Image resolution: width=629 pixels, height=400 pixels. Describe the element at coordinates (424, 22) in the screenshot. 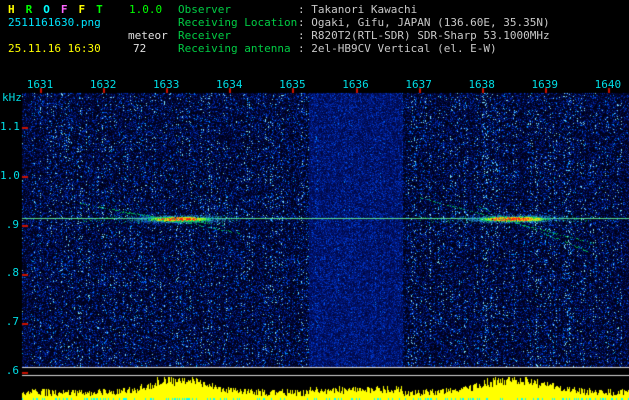

I see `station-row-value: : Ogaki, Gifu, JAPAN (136.60E, 35.35N)` at that location.